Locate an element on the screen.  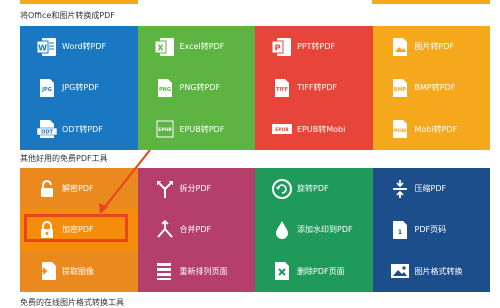
tile-label: TIFF转PDF is located at coordinates (317, 88).